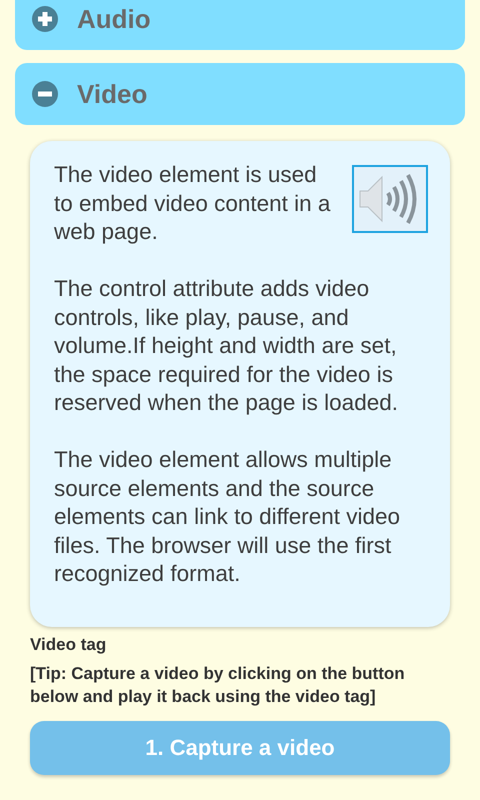  What do you see at coordinates (218, 685) in the screenshot?
I see `tip-text: [Tip: Capture a video by clicking on the button below and play it back using the video tag]` at bounding box center [218, 685].